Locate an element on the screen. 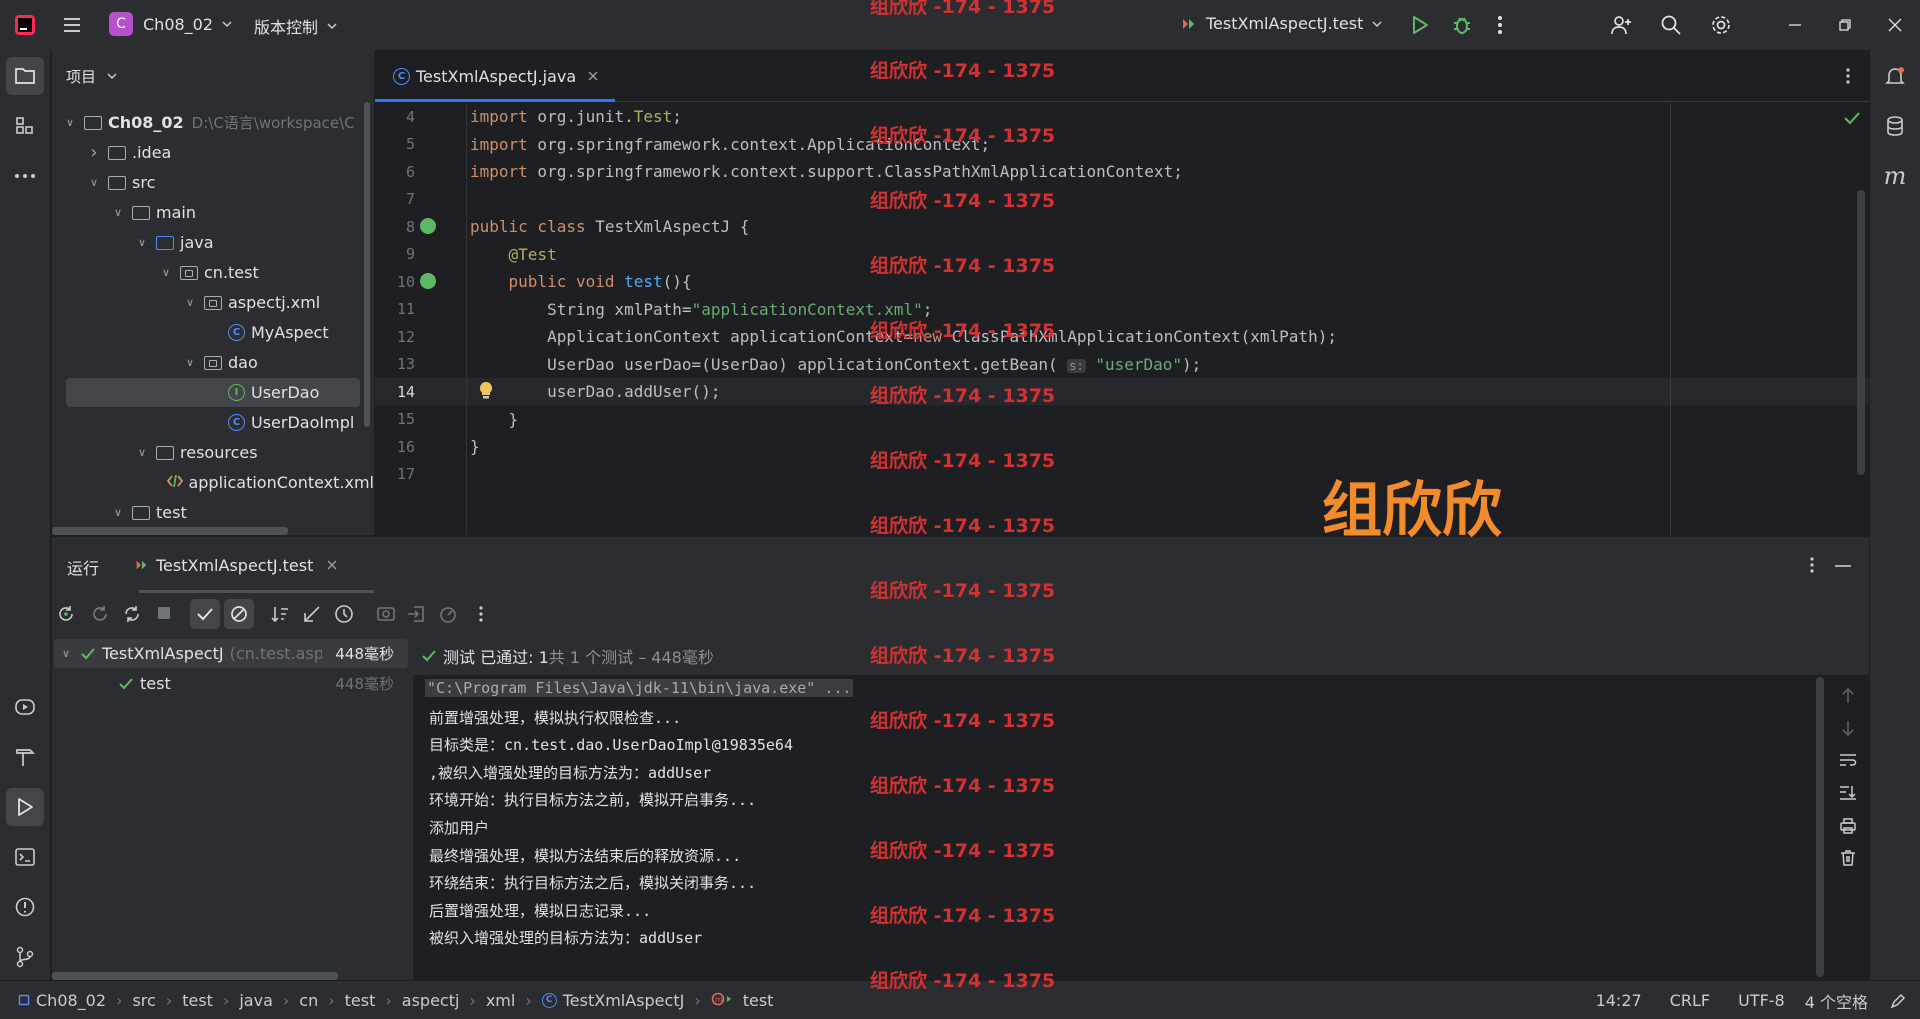 The height and width of the screenshot is (1019, 1920). soft-wrap-icon is located at coordinates (1848, 760).